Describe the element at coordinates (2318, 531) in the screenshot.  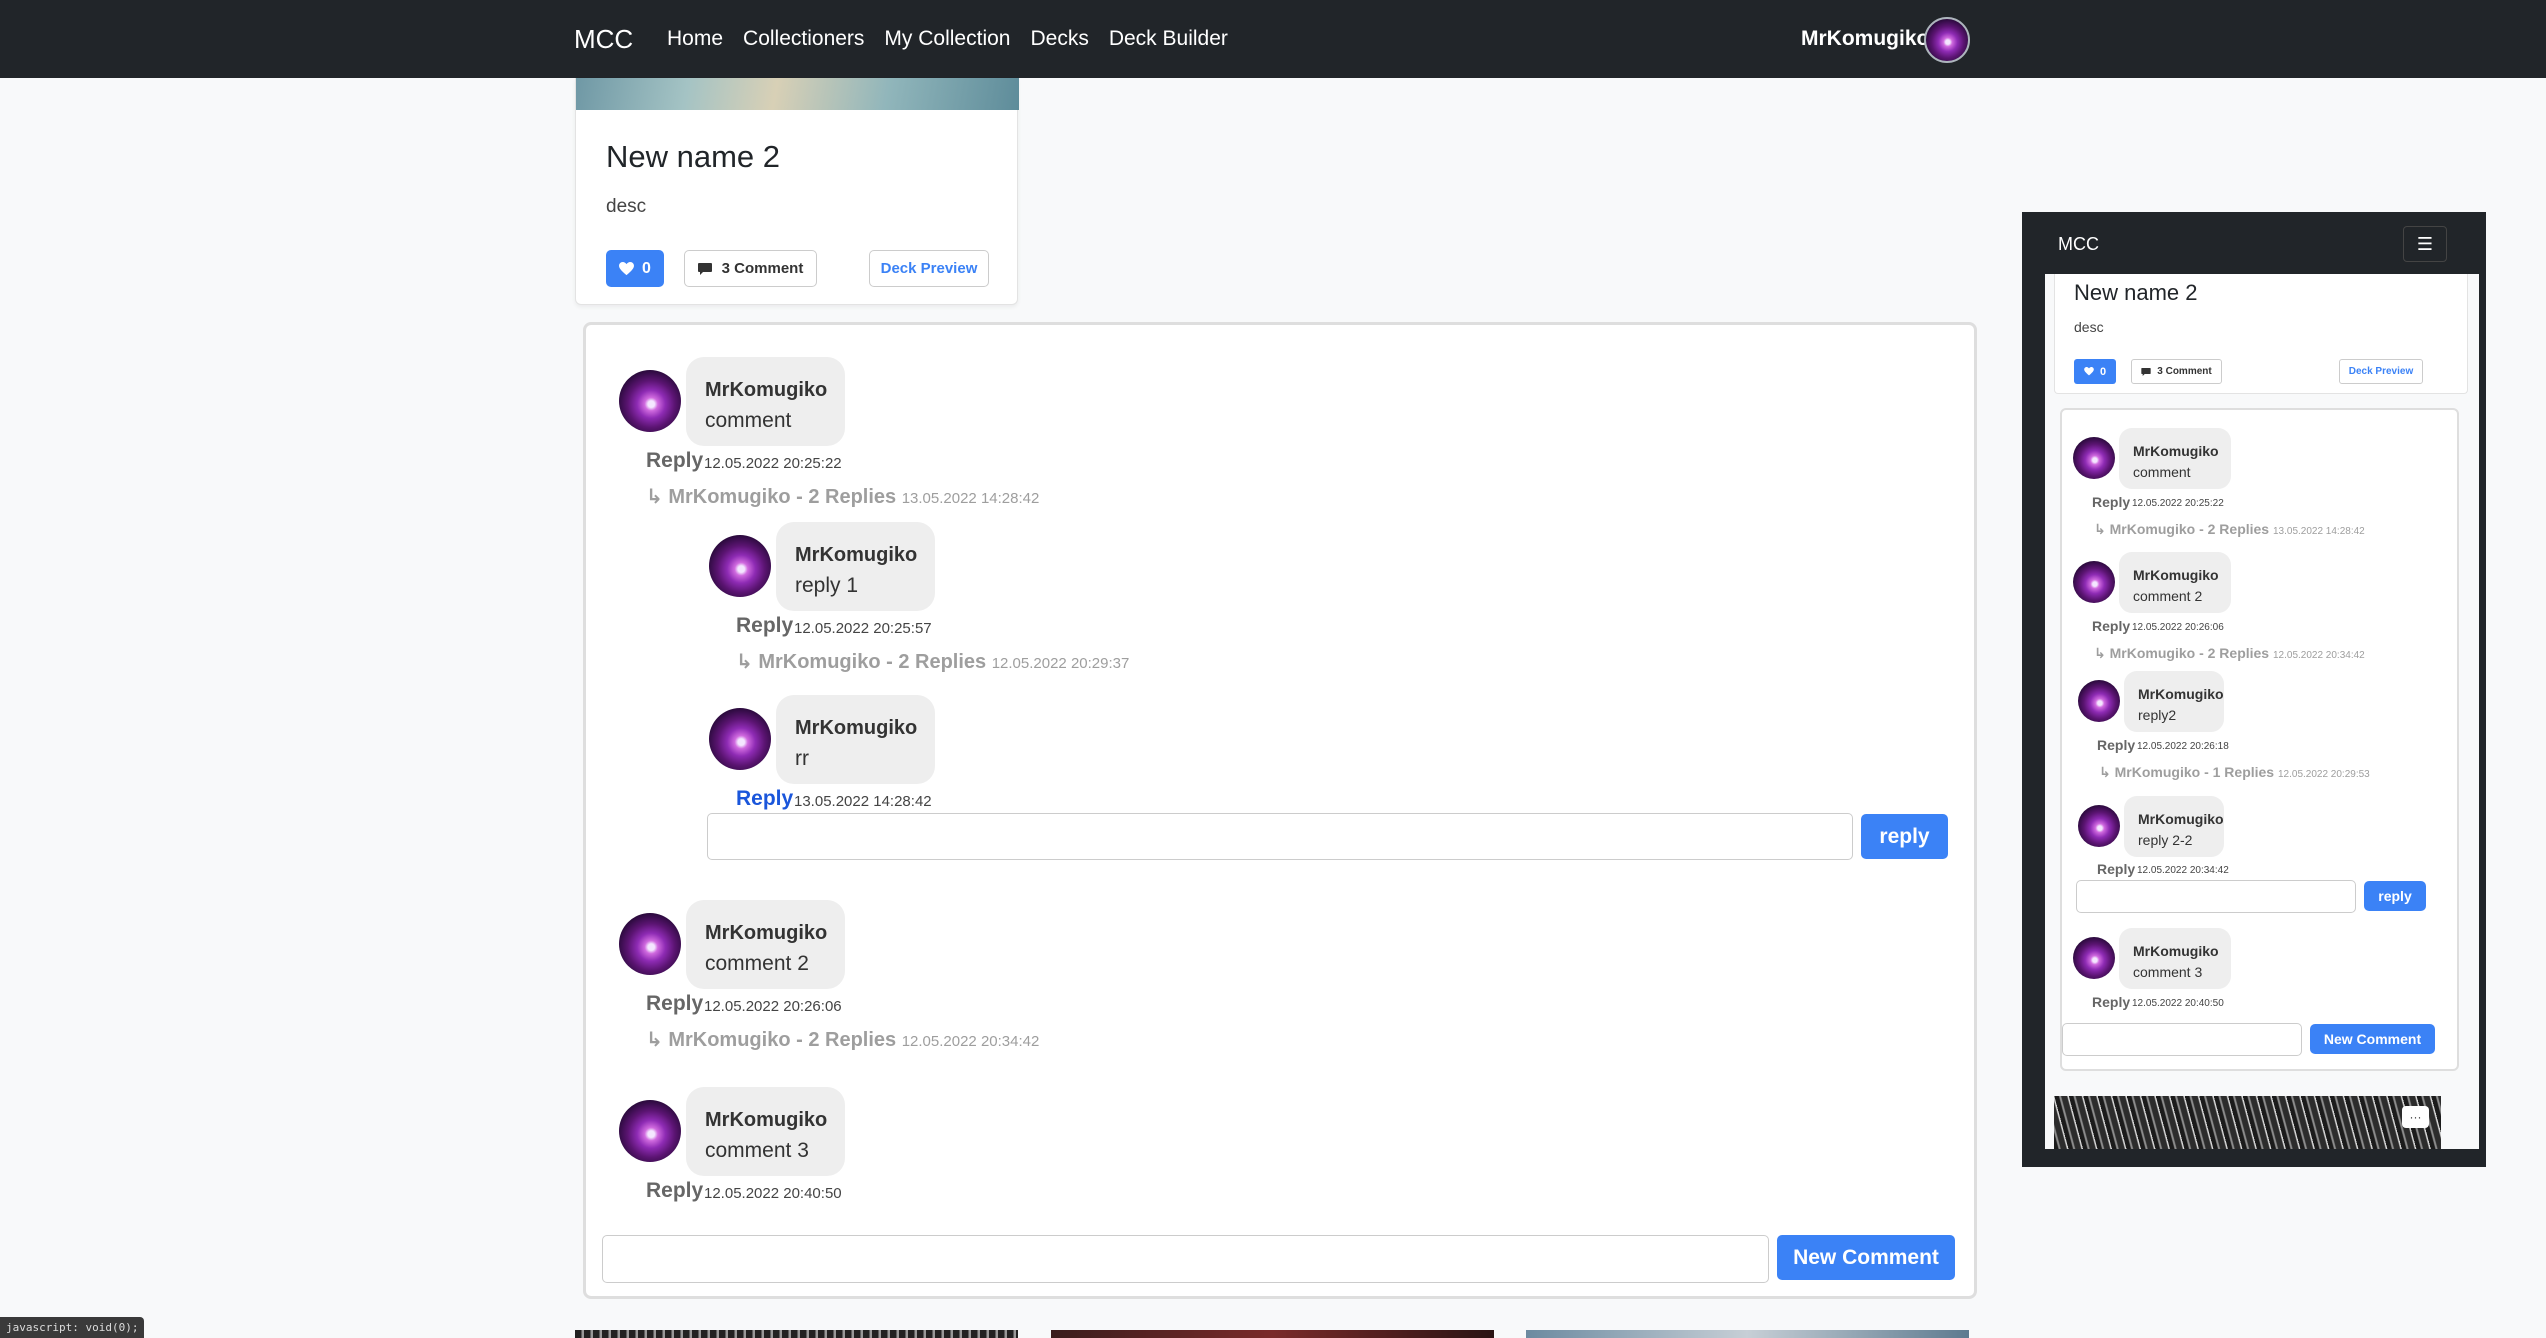
I see `thread-timestamp: 13.05.2022 14:28:42` at that location.